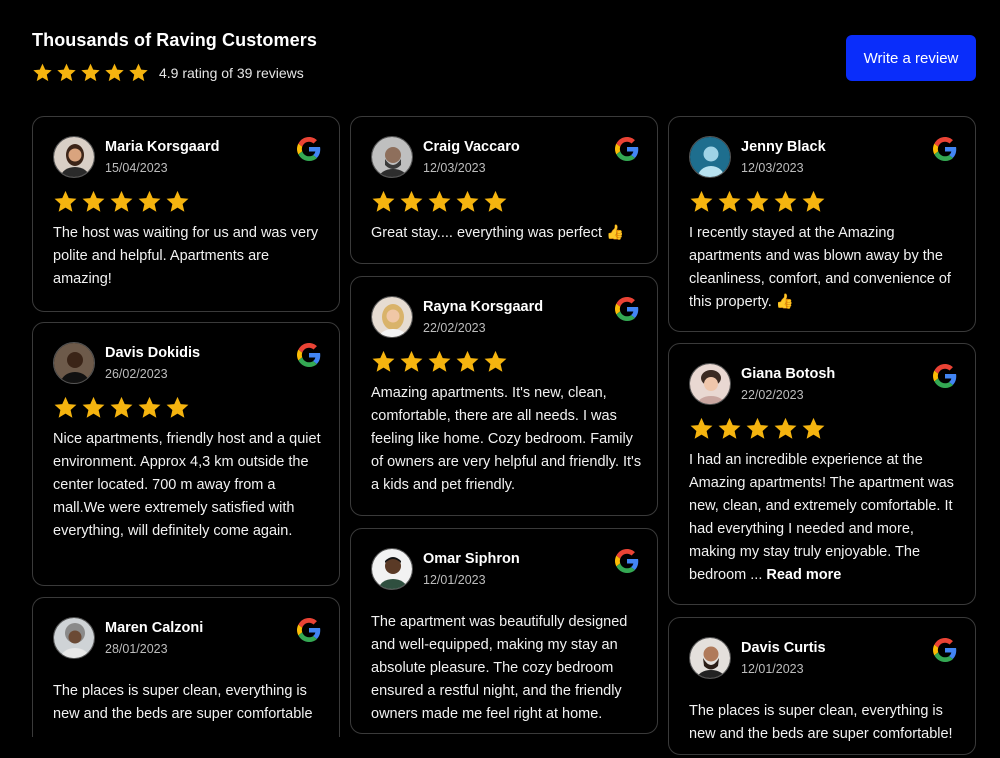 The height and width of the screenshot is (758, 1000). Describe the element at coordinates (136, 374) in the screenshot. I see `review-date: 26/02/2023` at that location.